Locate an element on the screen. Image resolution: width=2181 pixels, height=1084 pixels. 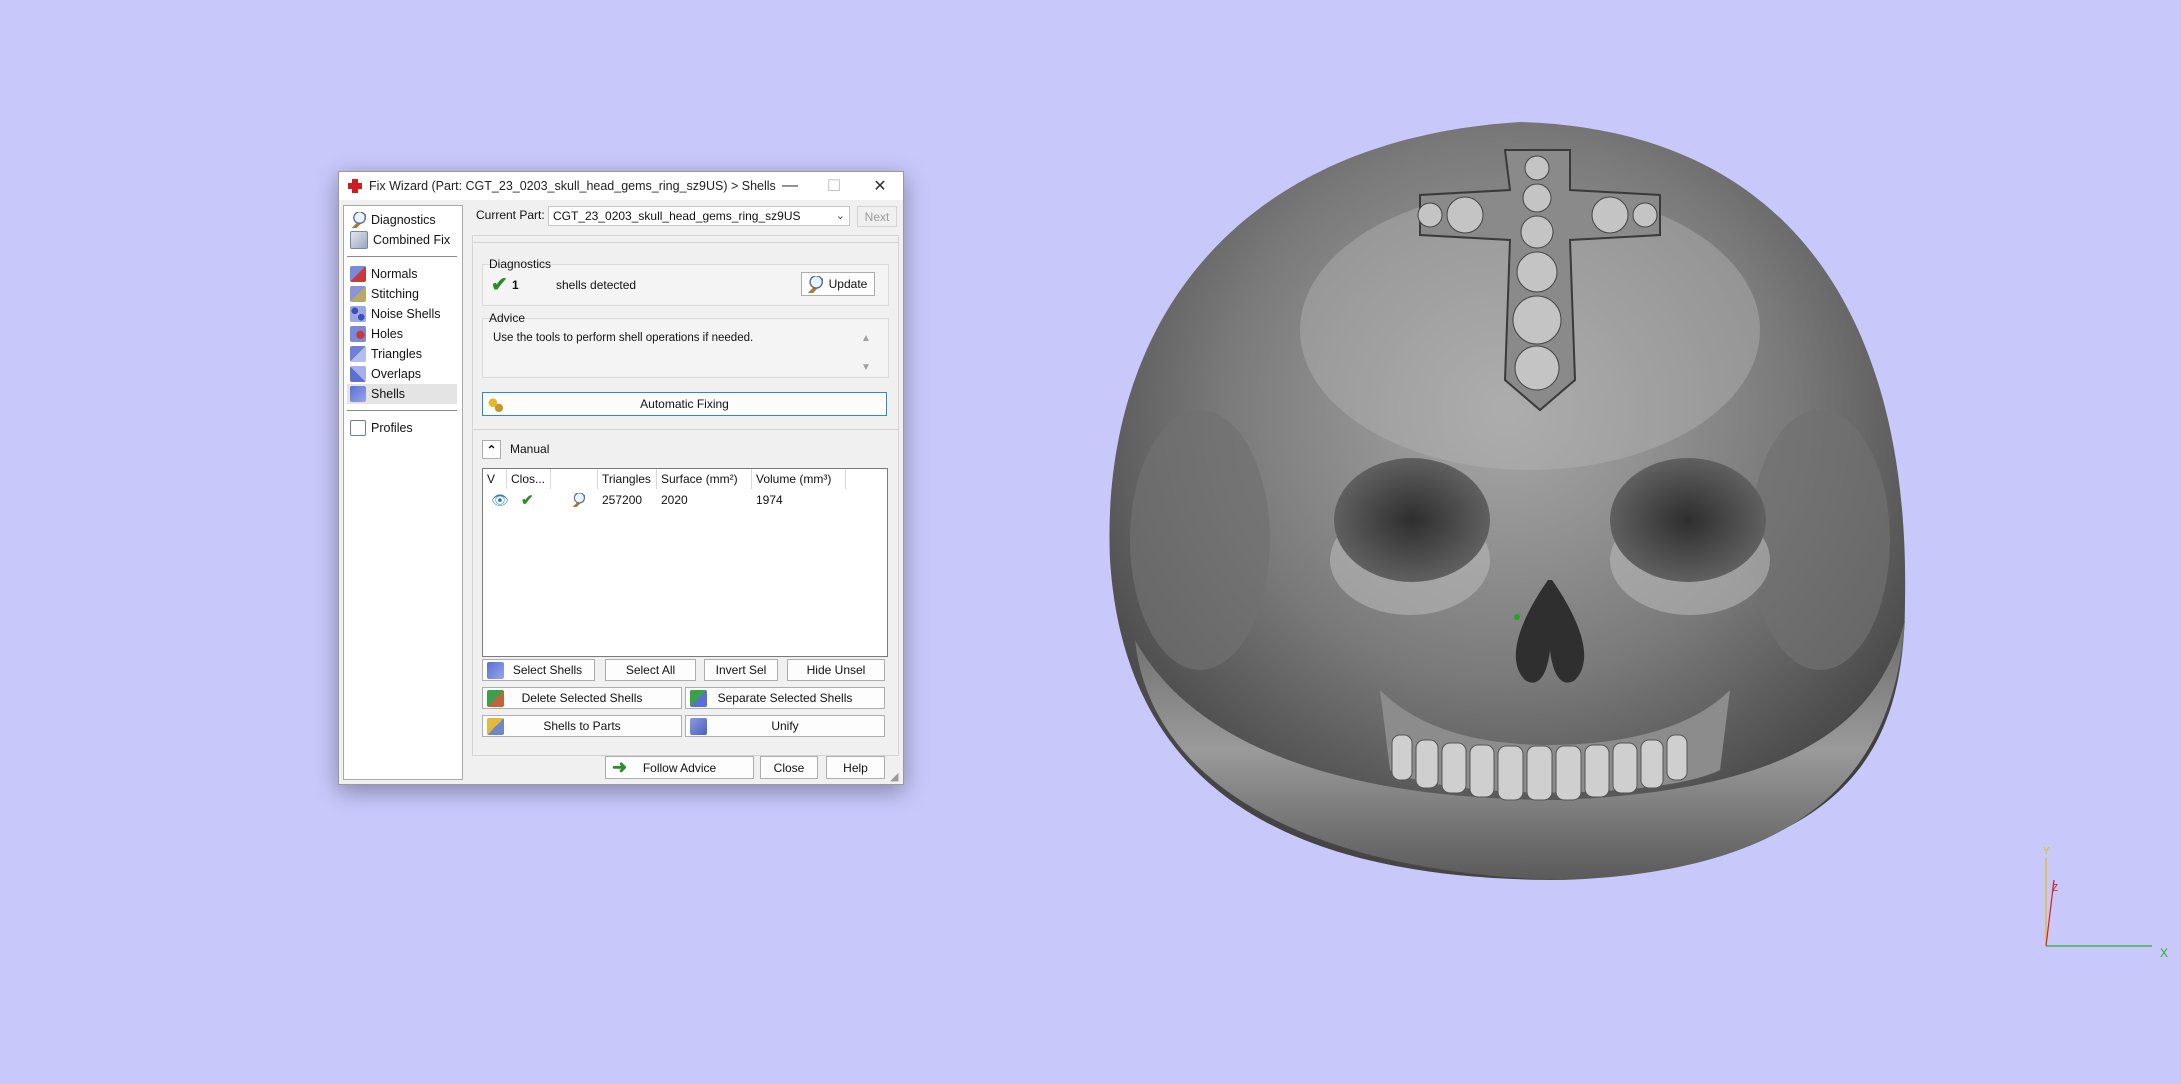
nav-label: Diagnostics is located at coordinates (403, 220).